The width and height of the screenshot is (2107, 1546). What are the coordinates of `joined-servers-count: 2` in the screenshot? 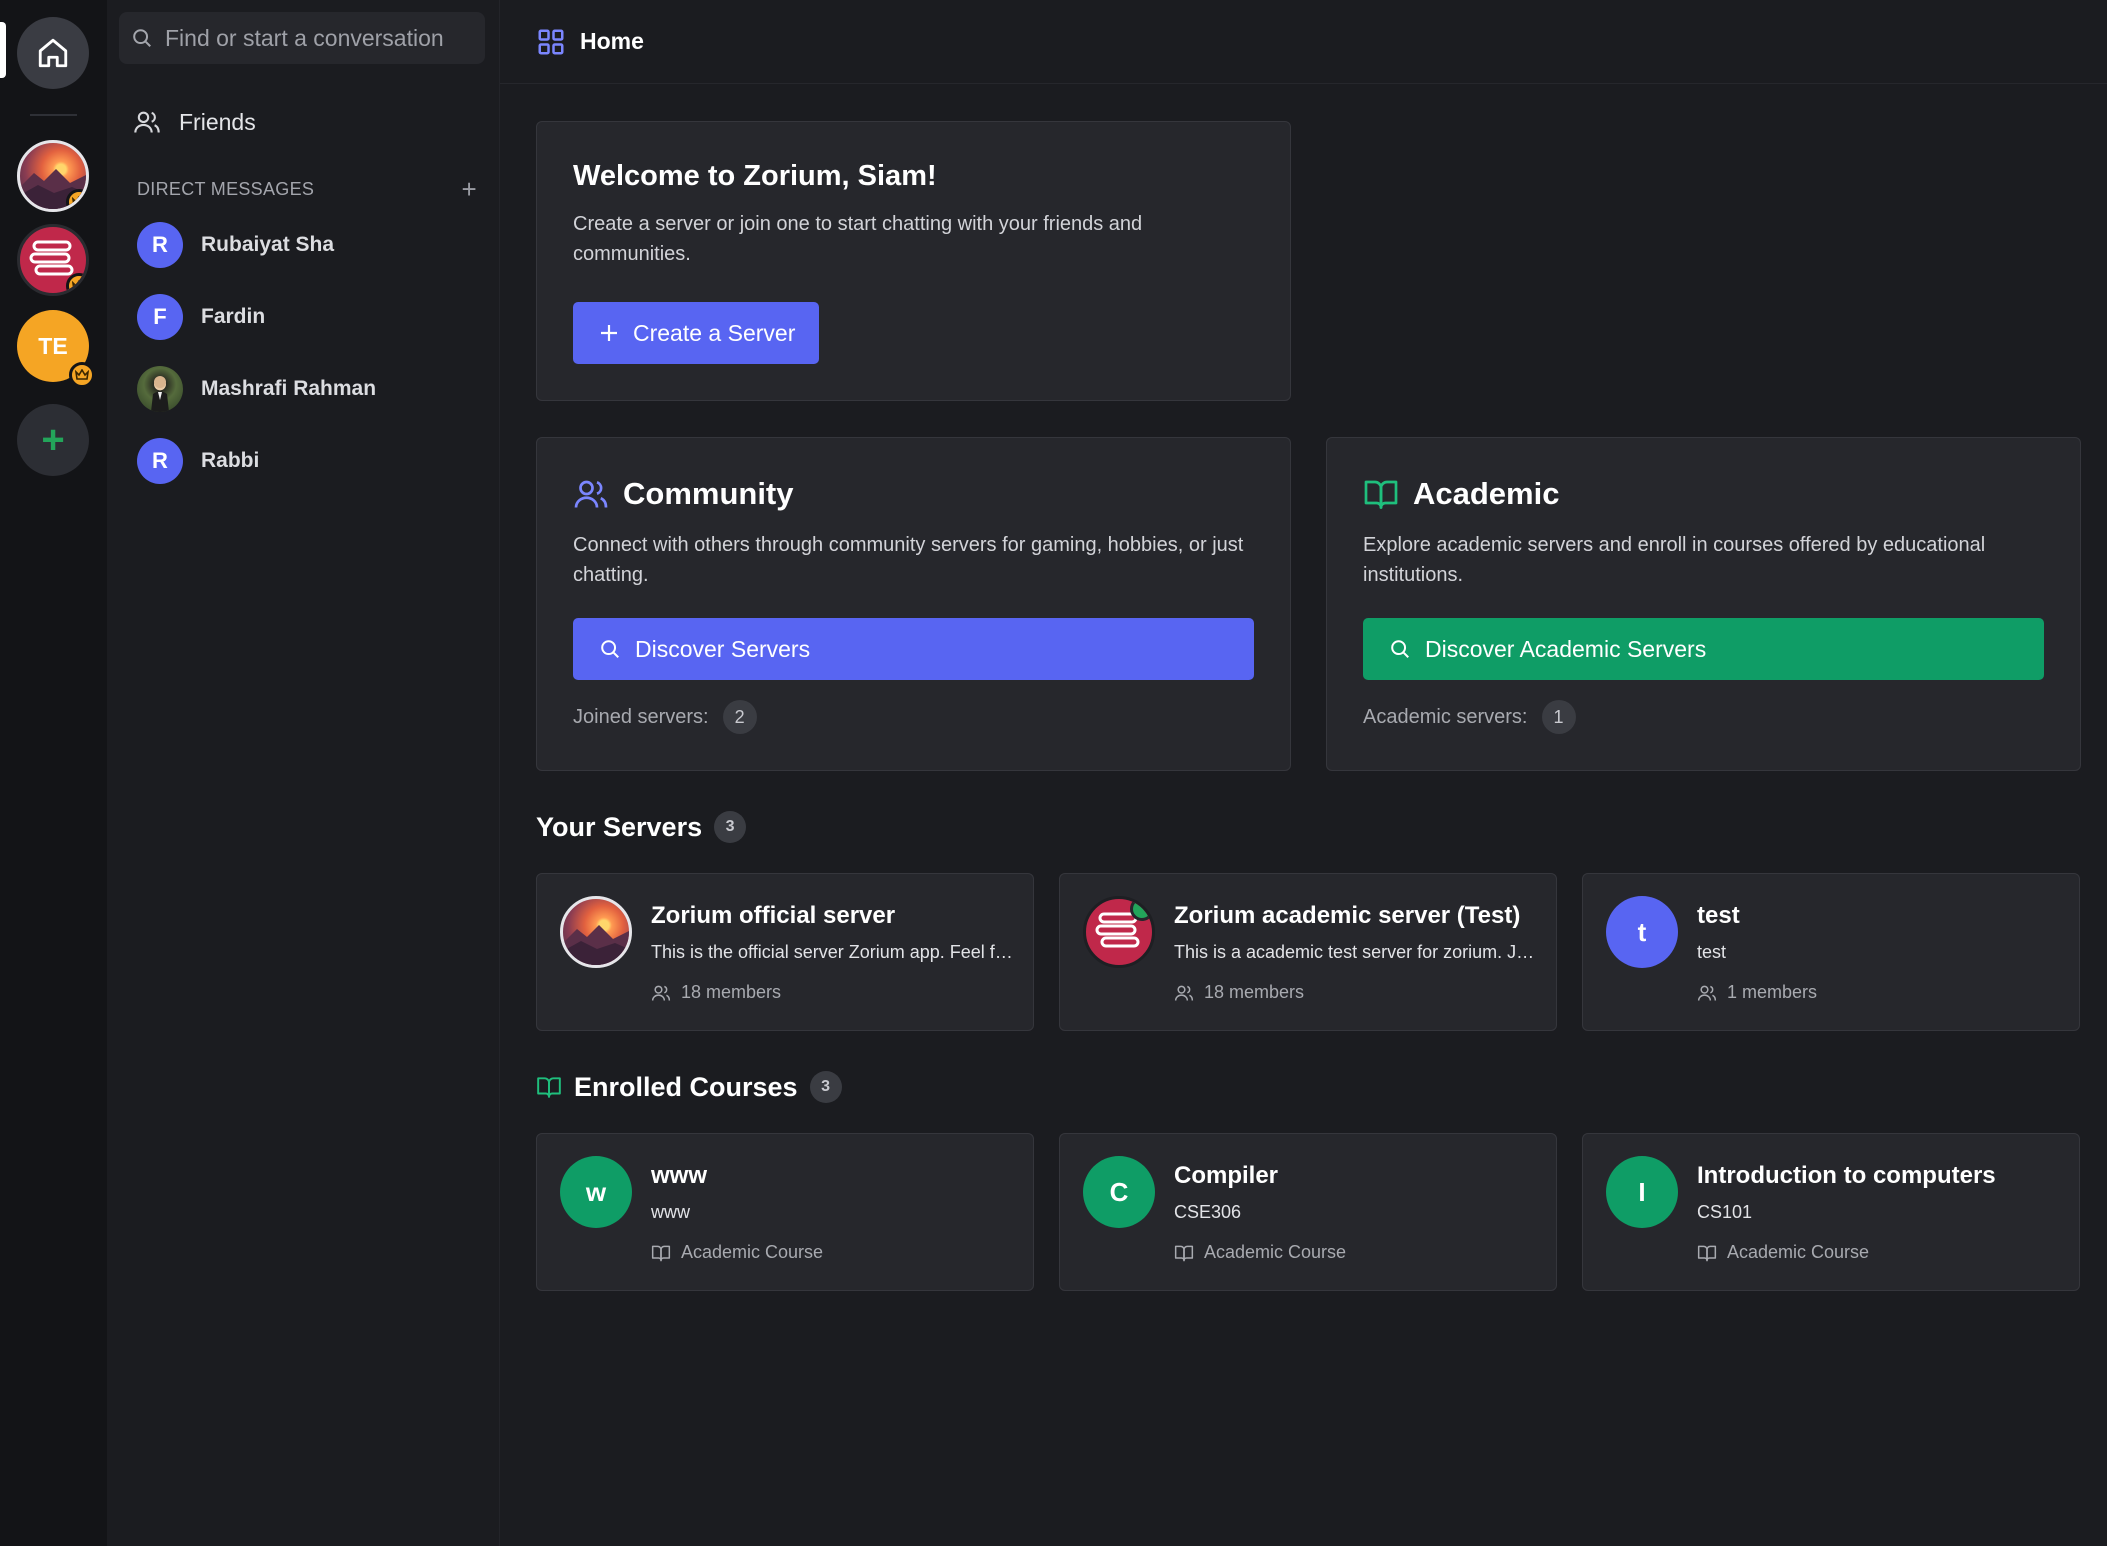 It's located at (739, 717).